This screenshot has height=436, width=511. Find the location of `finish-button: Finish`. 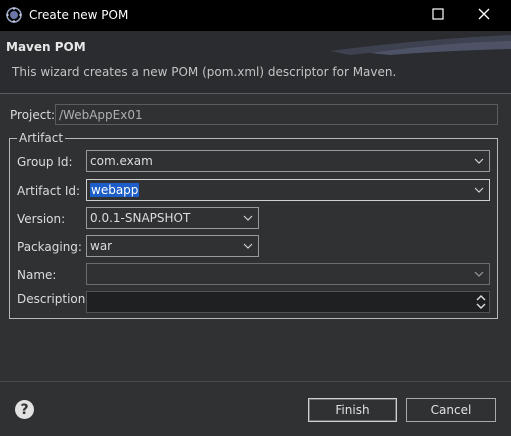

finish-button: Finish is located at coordinates (352, 410).